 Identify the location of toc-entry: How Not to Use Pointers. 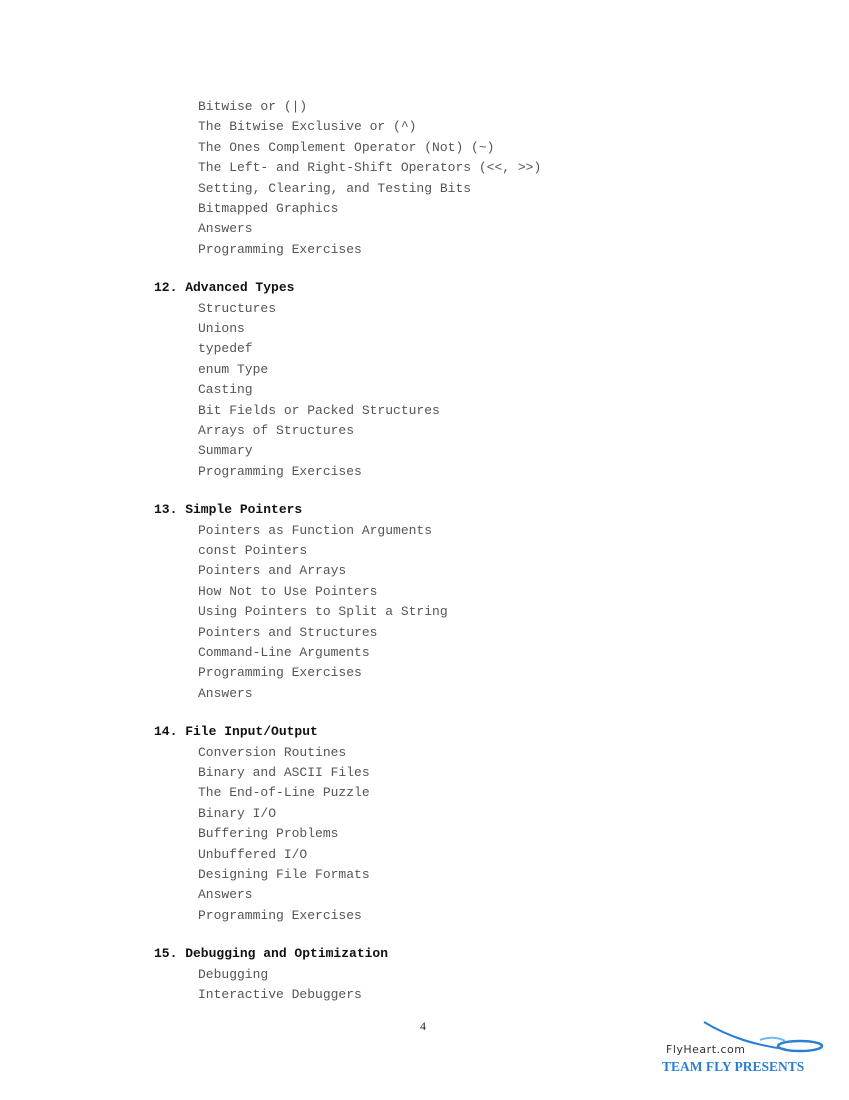
(288, 591).